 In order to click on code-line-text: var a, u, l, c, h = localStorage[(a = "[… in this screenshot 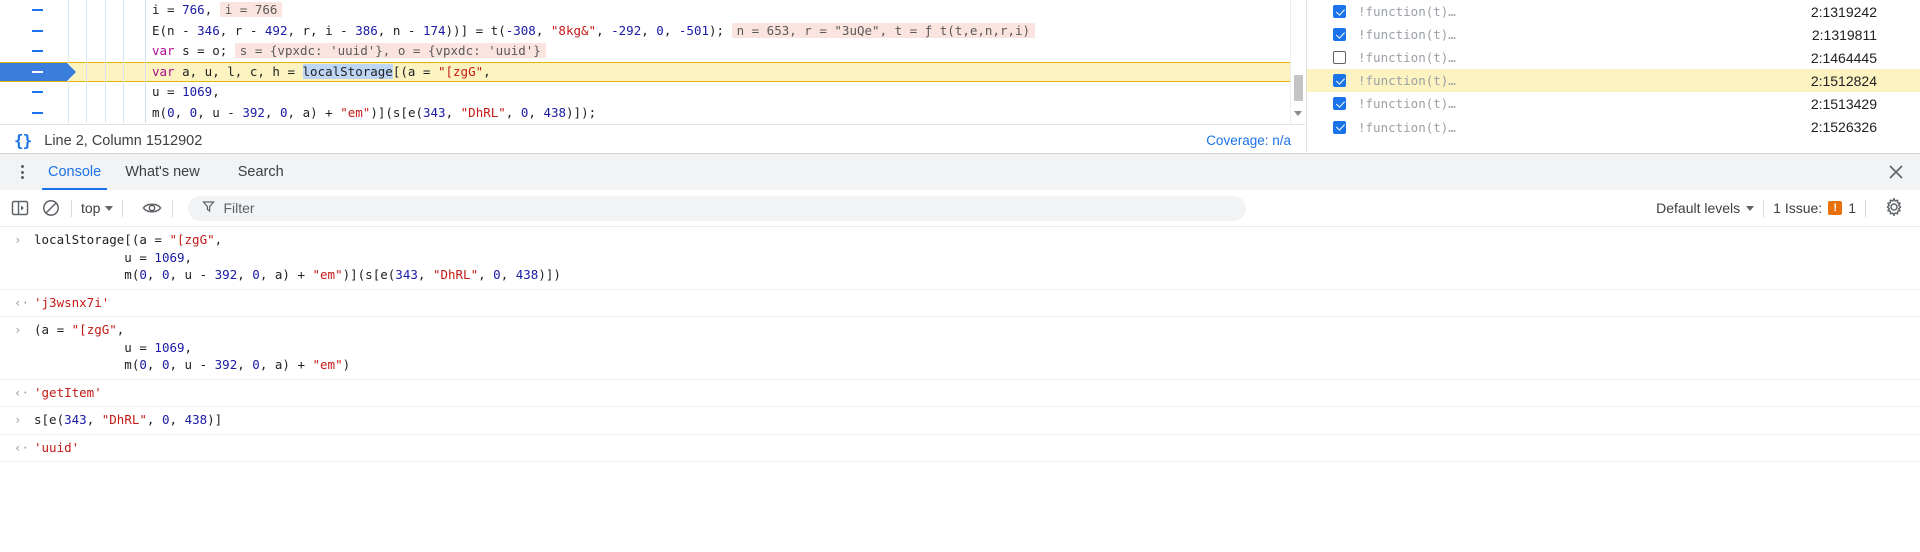, I will do `click(321, 72)`.